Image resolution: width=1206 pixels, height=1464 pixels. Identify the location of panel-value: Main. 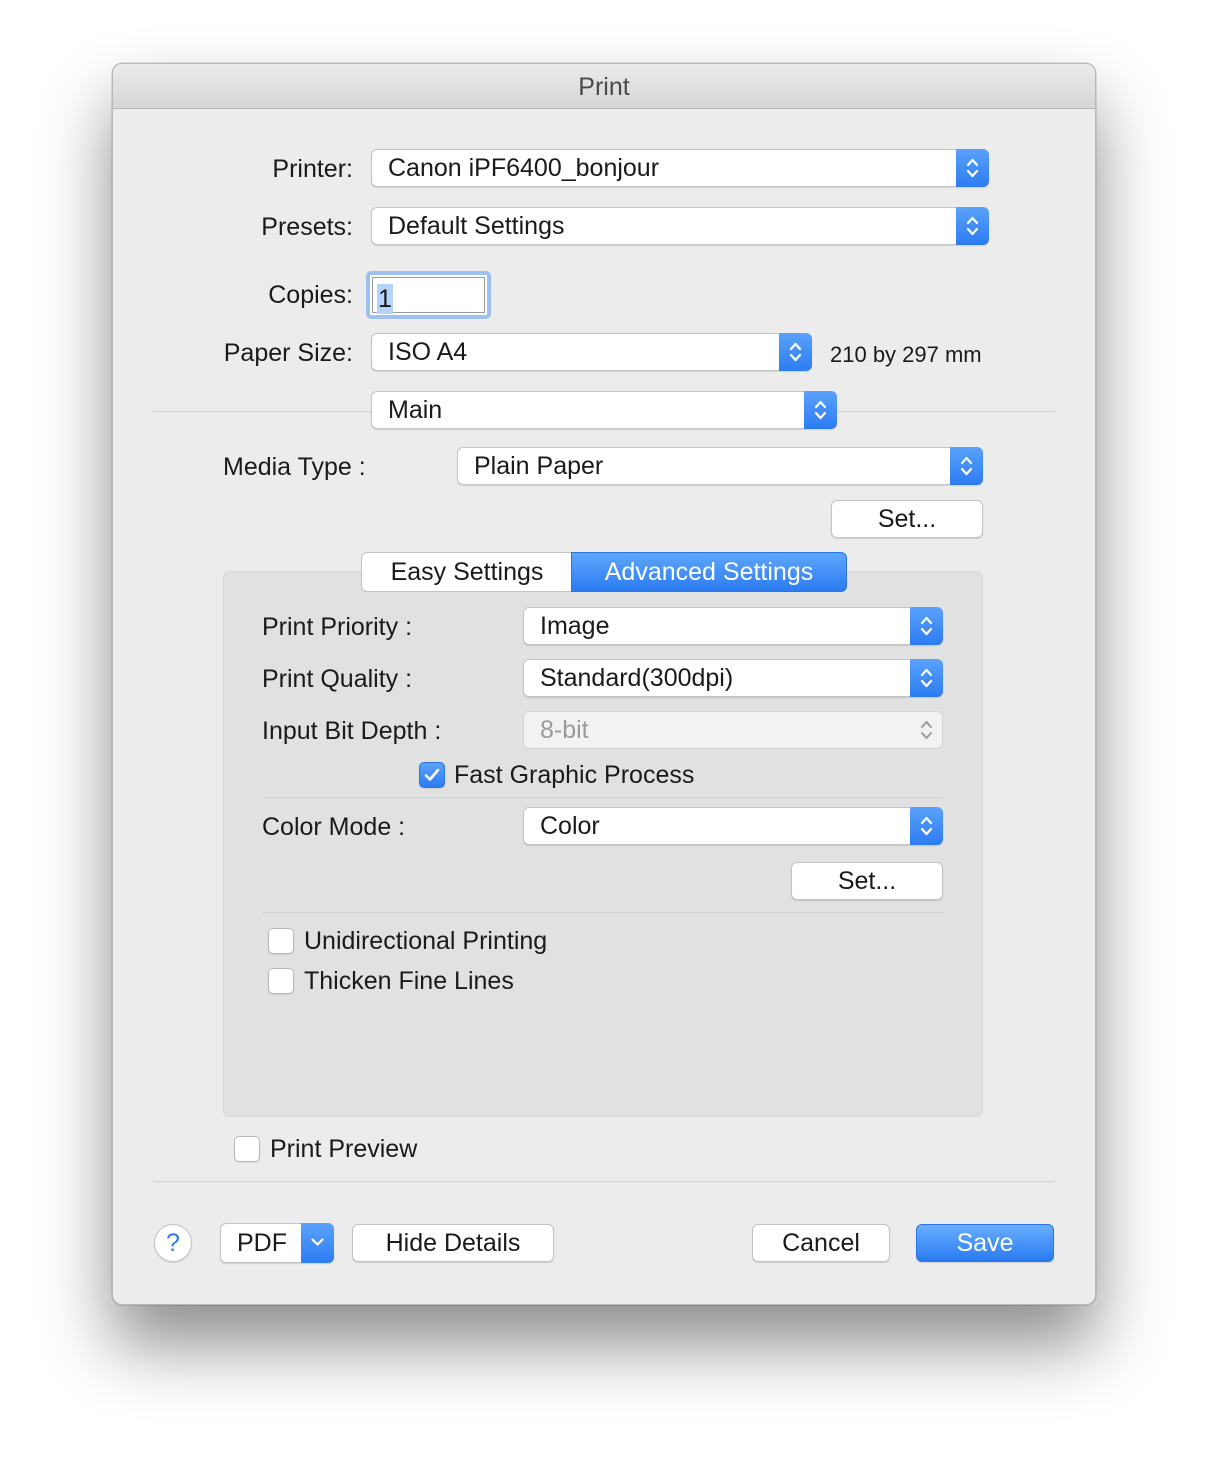
(415, 410).